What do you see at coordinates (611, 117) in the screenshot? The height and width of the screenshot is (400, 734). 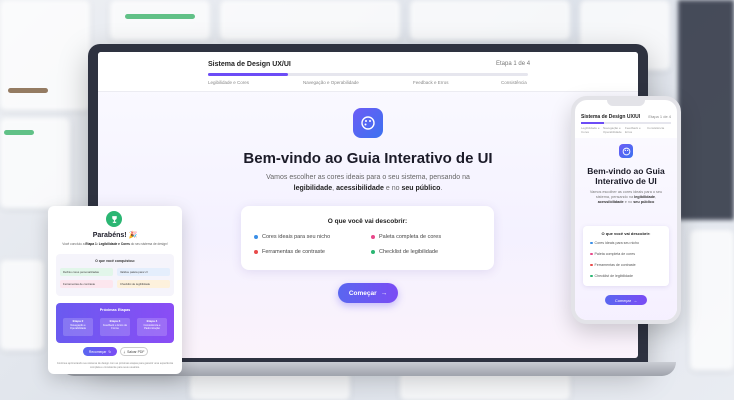 I see `phone-system-title: Sistema de Design UX/UI` at bounding box center [611, 117].